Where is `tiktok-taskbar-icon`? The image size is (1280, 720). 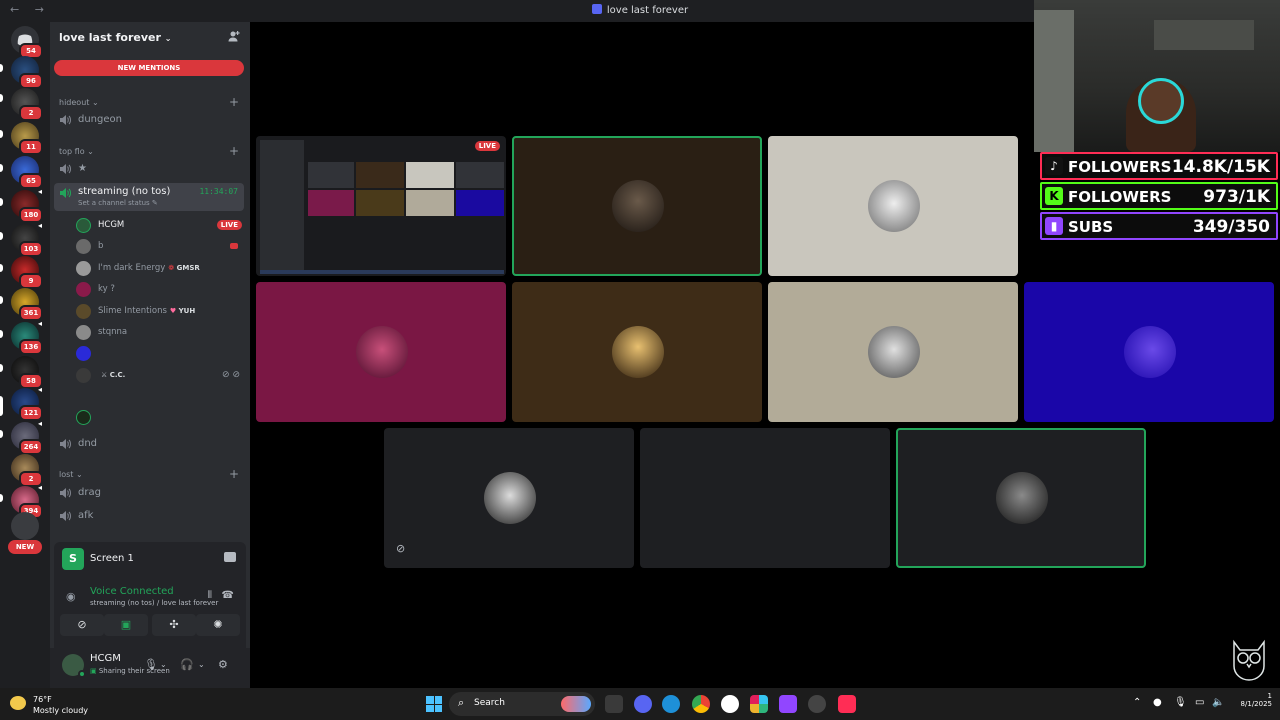
tiktok-taskbar-icon is located at coordinates (847, 704).